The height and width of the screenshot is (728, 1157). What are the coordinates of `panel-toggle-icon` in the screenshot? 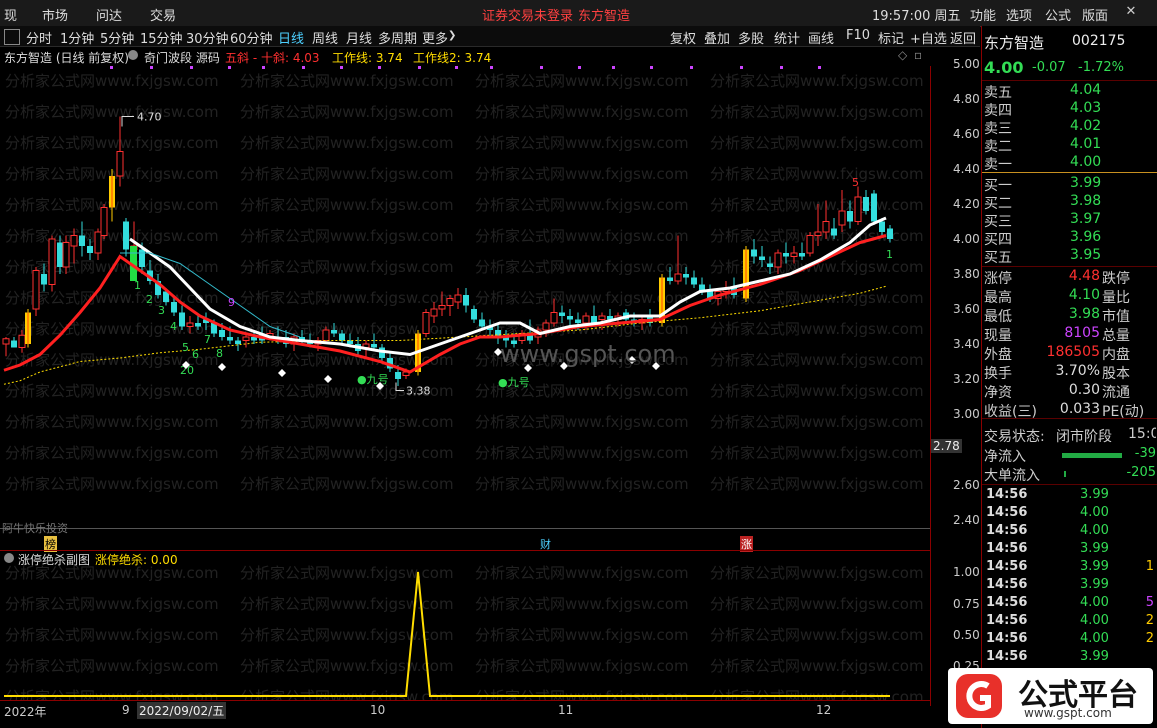 It's located at (12, 37).